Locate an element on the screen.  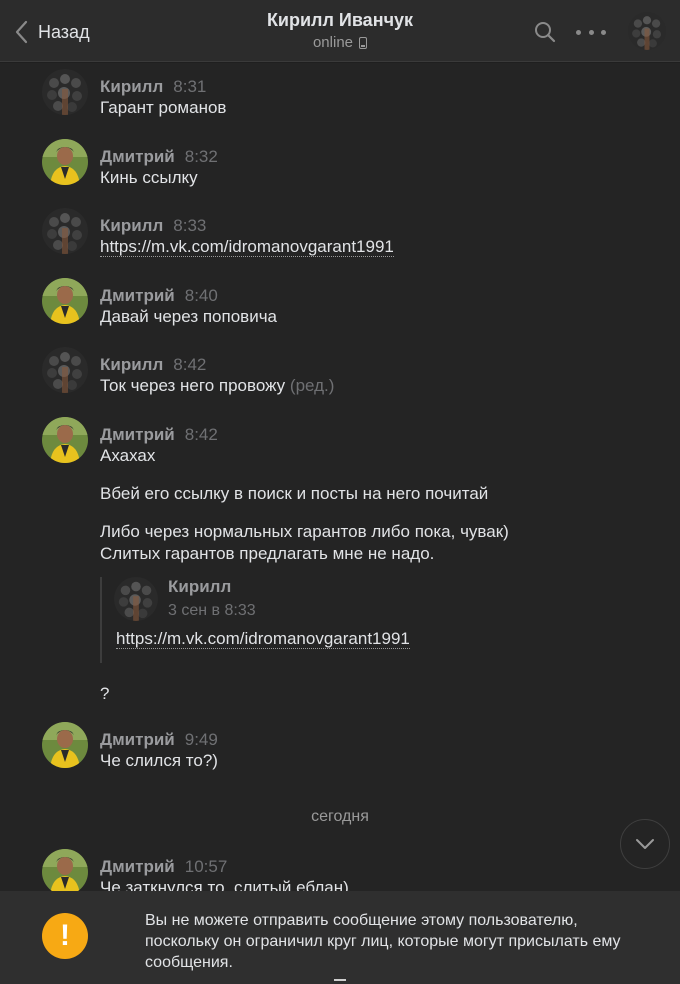
message-time: 10:57 is located at coordinates (206, 866).